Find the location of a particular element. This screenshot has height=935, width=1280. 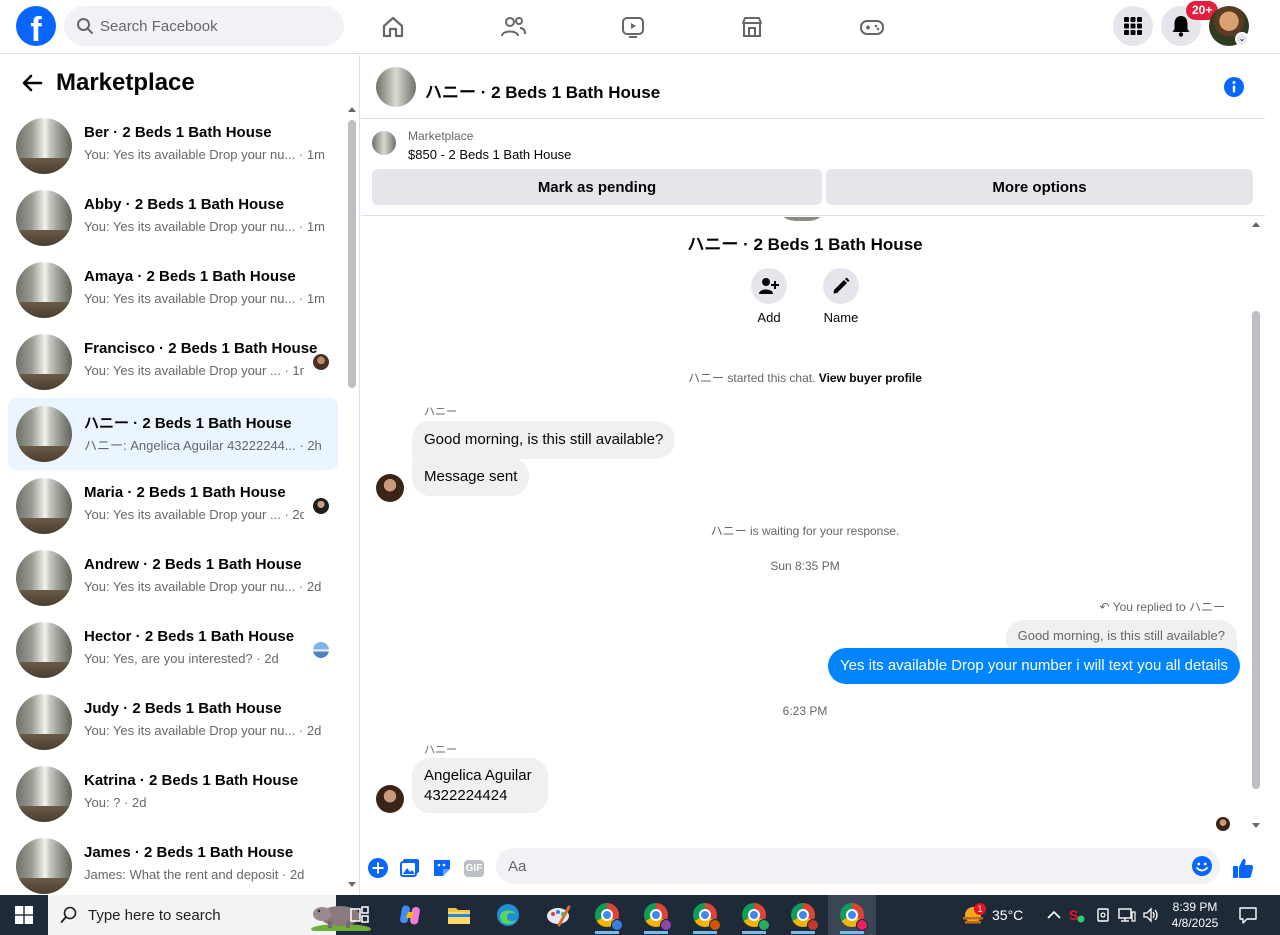

reply-arrow-icon: ↶ is located at coordinates (1104, 607).